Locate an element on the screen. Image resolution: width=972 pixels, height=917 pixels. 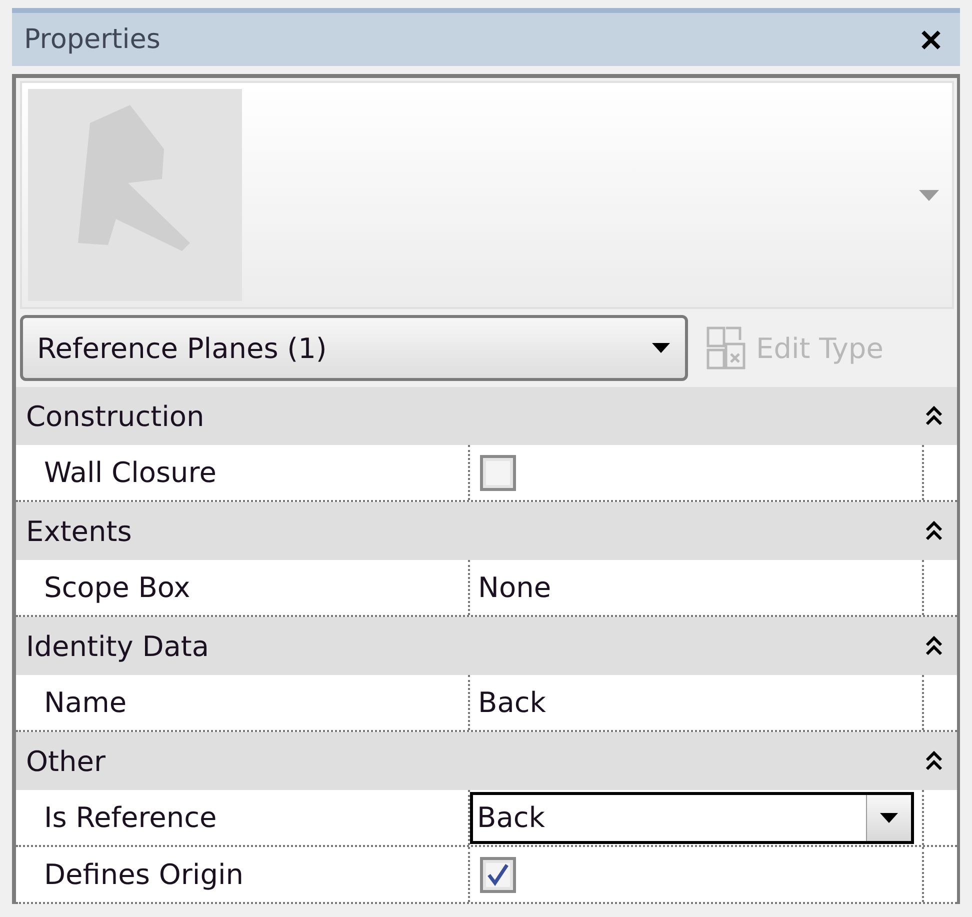
group-header: Construction is located at coordinates (486, 416).